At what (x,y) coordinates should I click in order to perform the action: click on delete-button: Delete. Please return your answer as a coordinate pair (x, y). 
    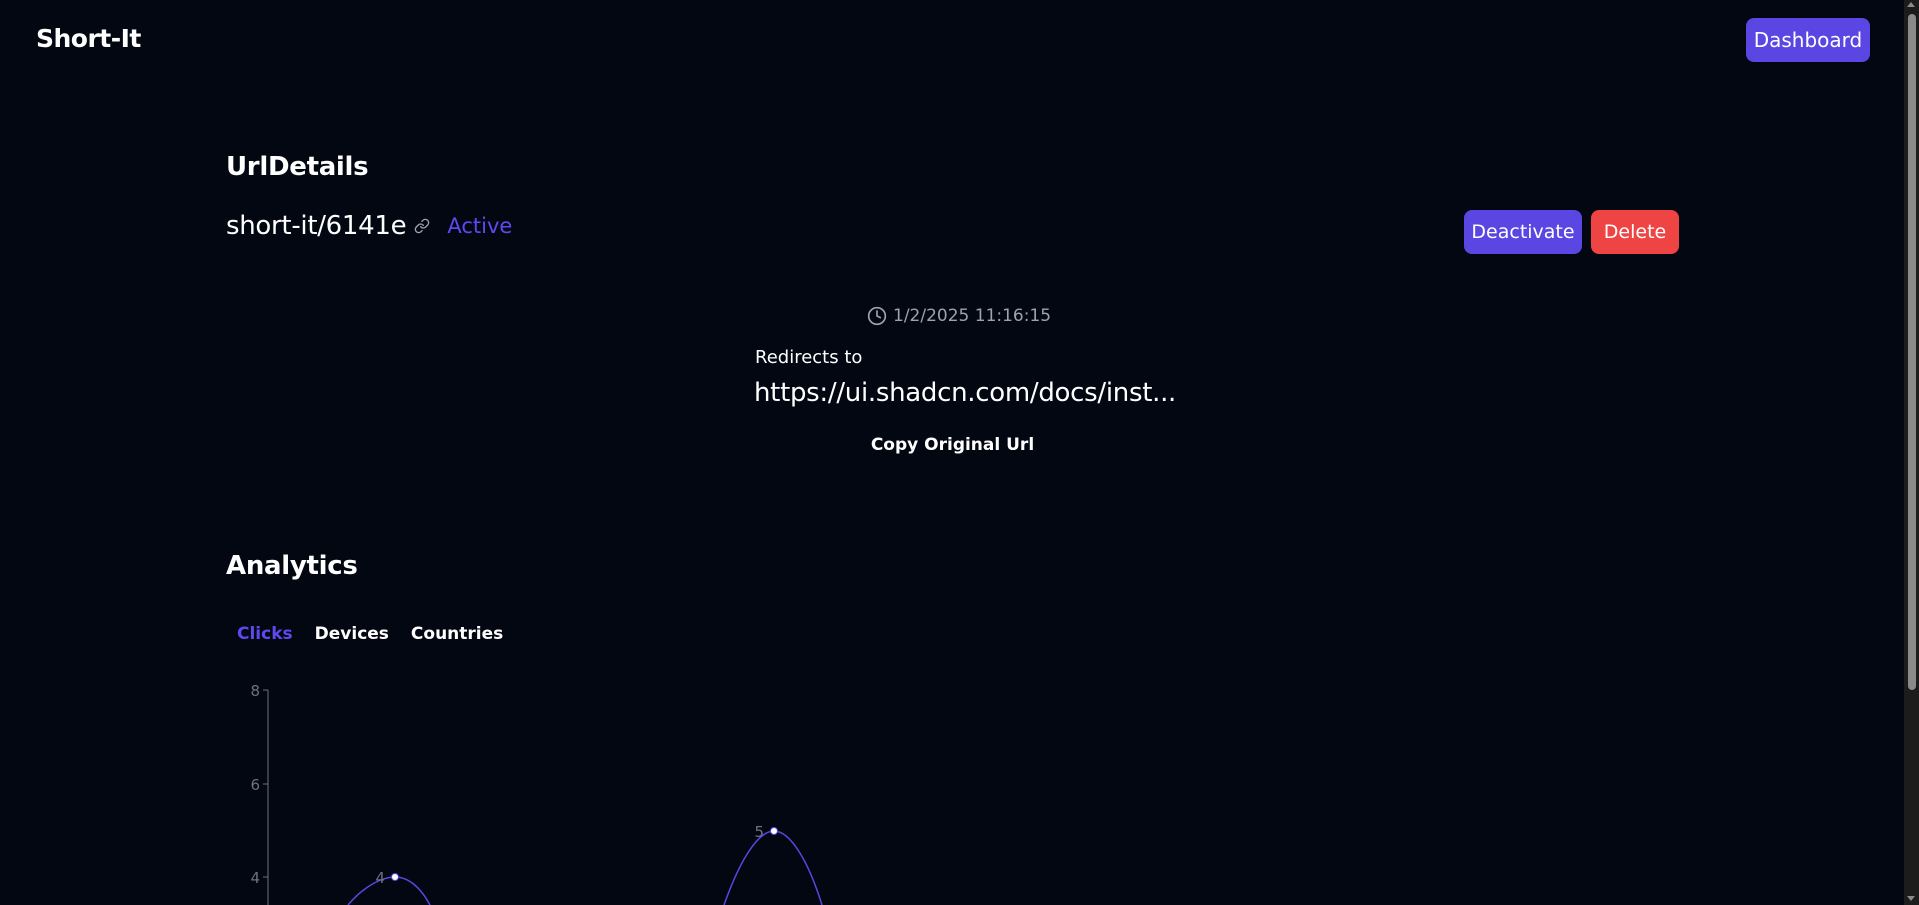
    Looking at the image, I should click on (1635, 232).